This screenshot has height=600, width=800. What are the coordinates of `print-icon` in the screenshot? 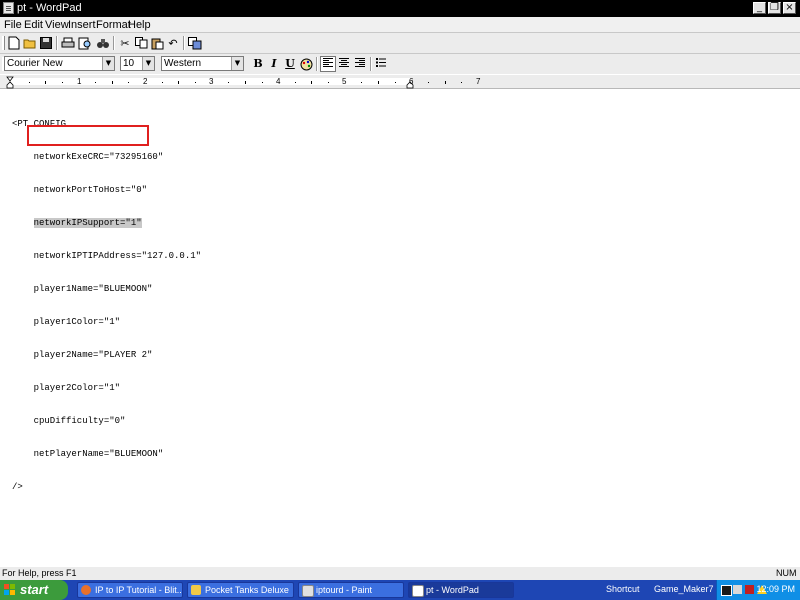 It's located at (68, 43).